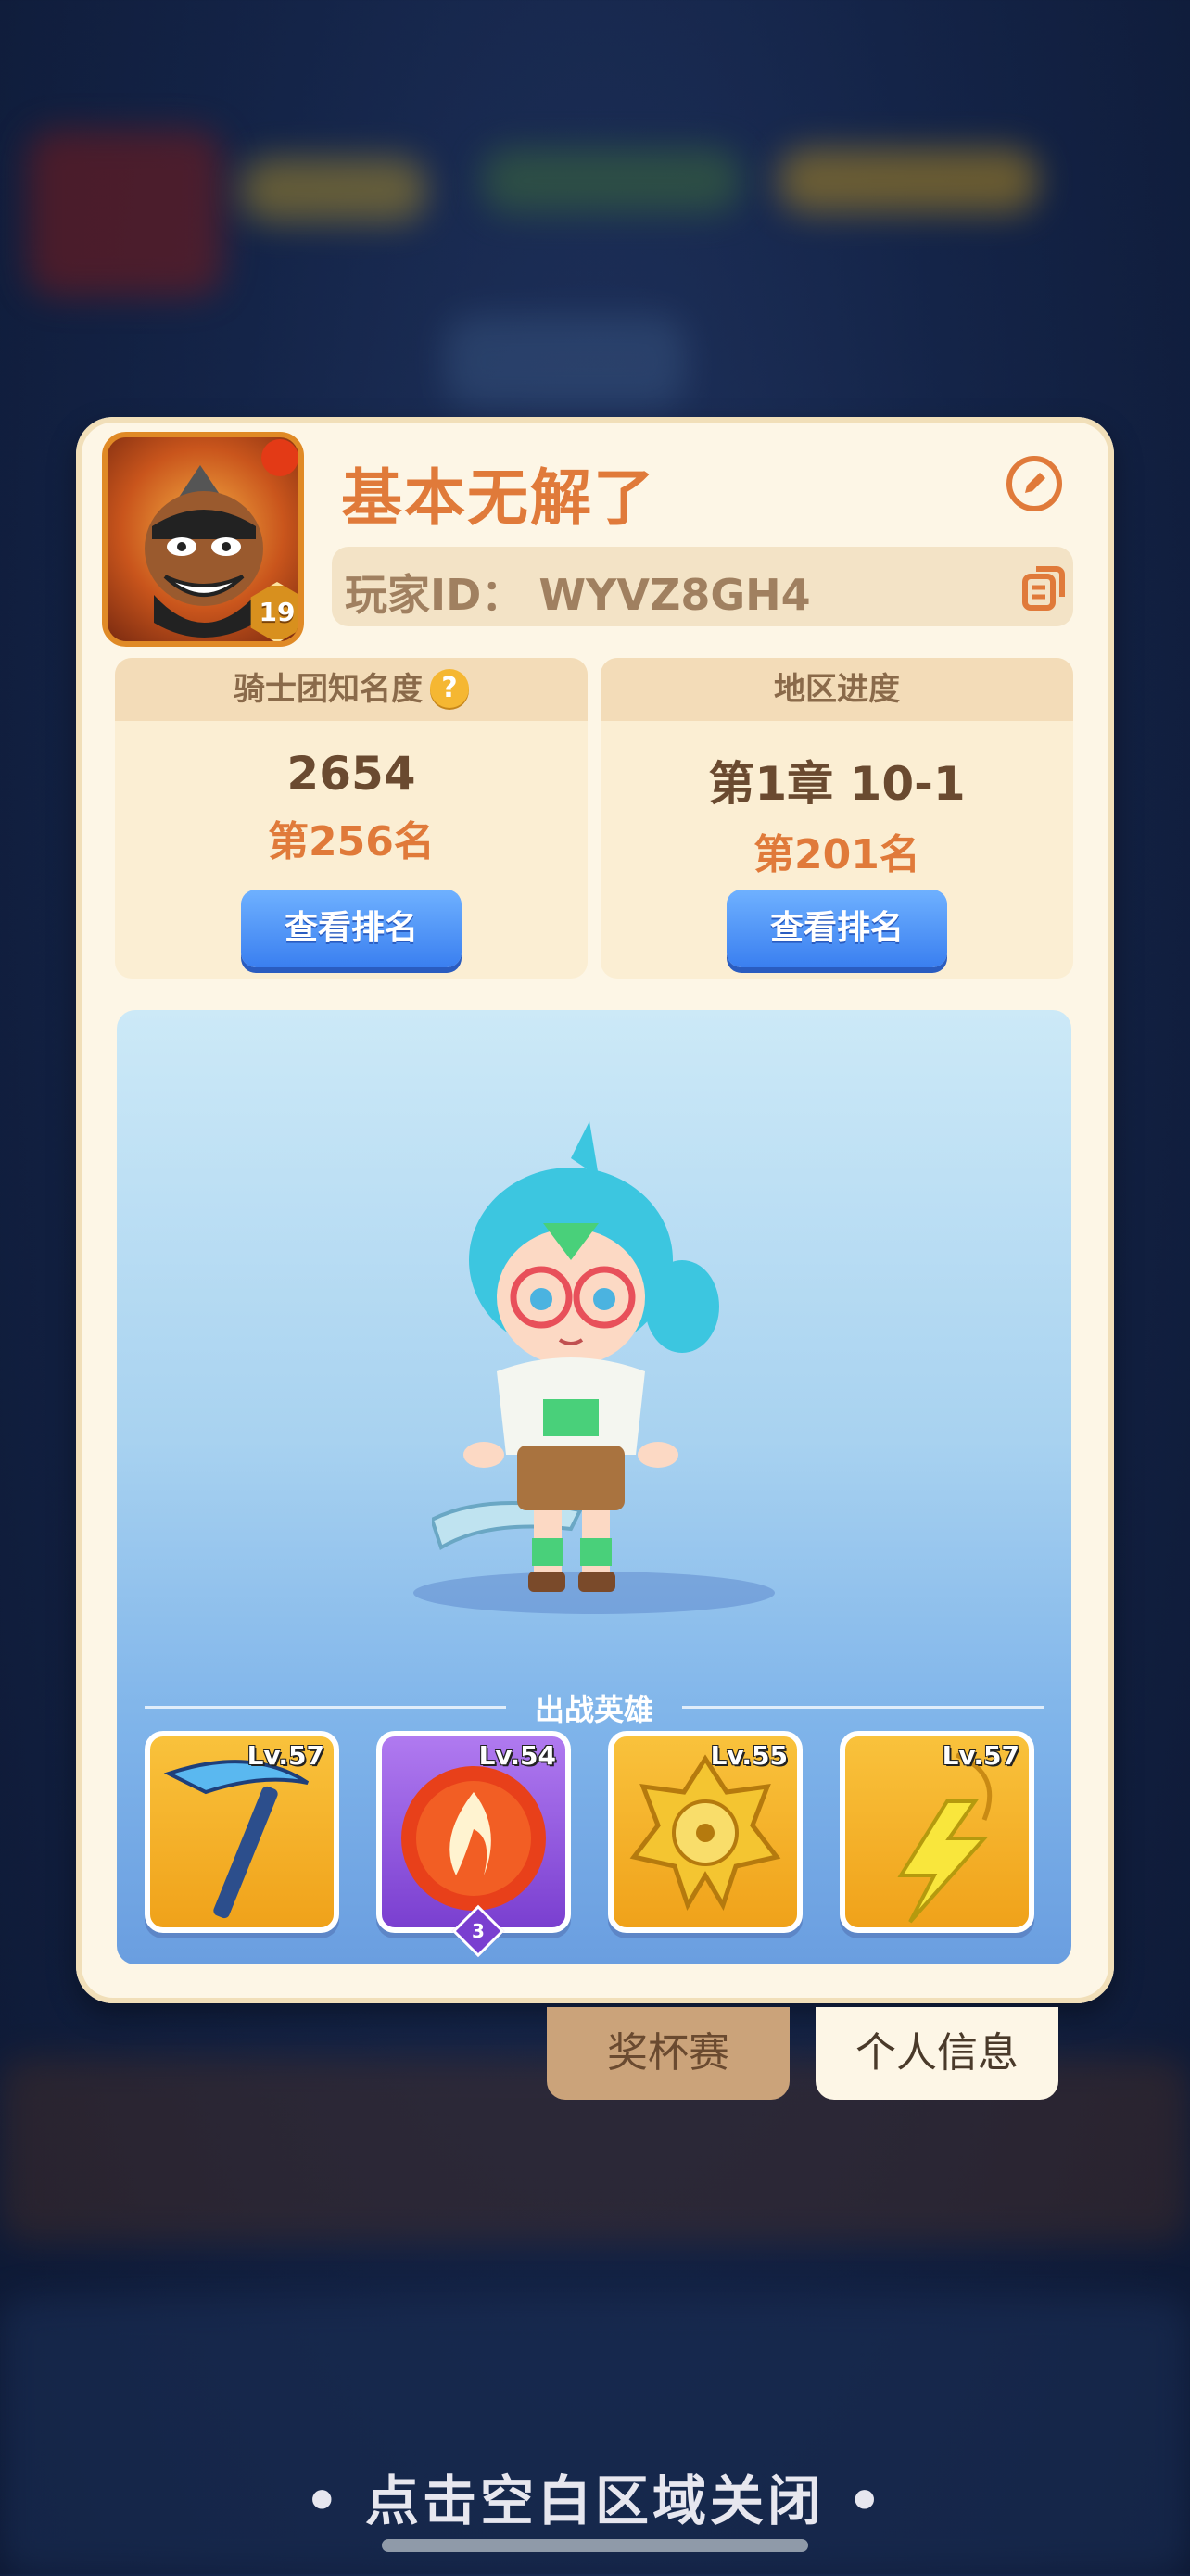  What do you see at coordinates (242, 1832) in the screenshot?
I see `hero-slot-1: Lv.57` at bounding box center [242, 1832].